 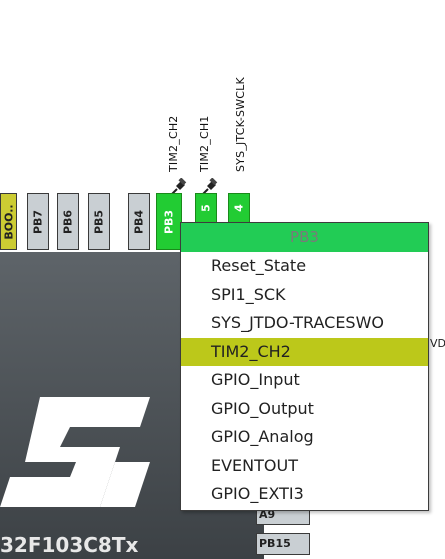 I want to click on menu-item-gpio-output: GPIO_Output, so click(x=304, y=409).